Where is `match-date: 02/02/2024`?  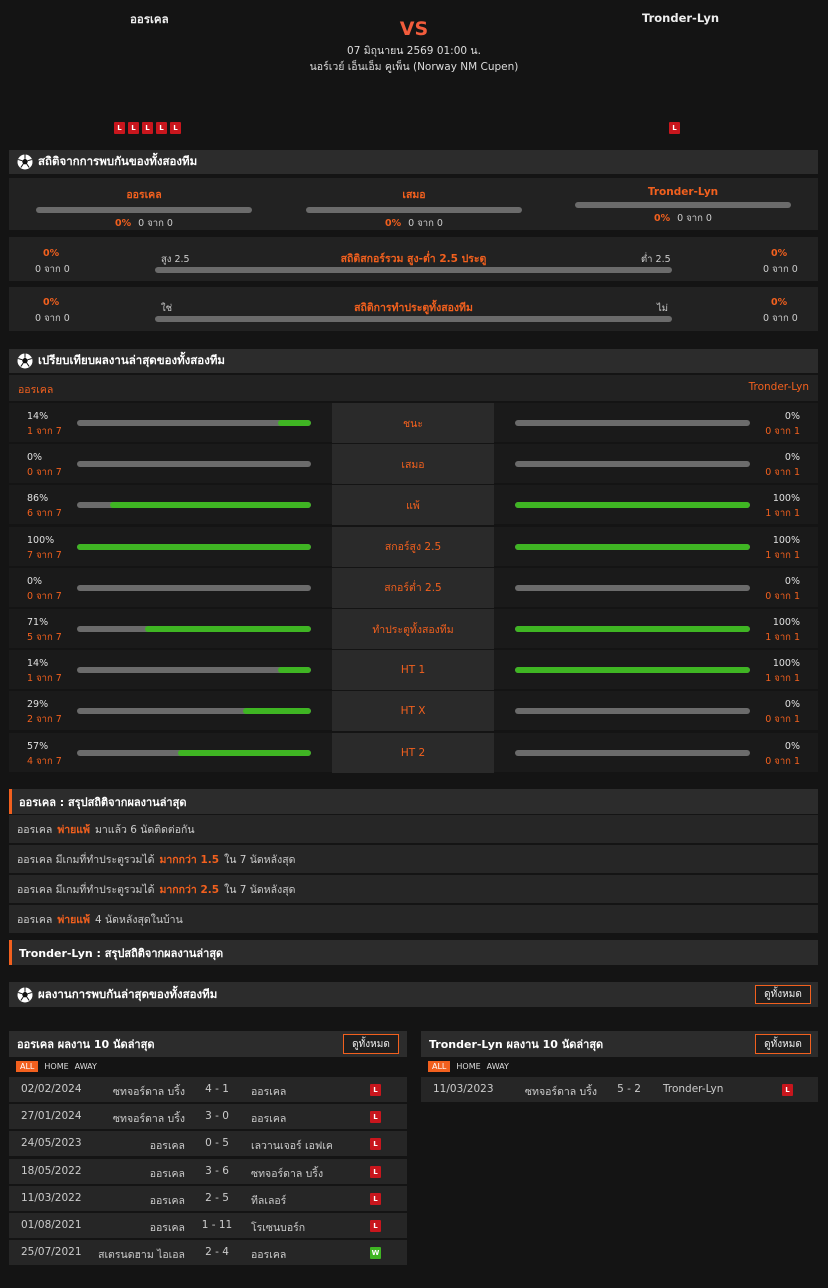
match-date: 02/02/2024 is located at coordinates (51, 1089).